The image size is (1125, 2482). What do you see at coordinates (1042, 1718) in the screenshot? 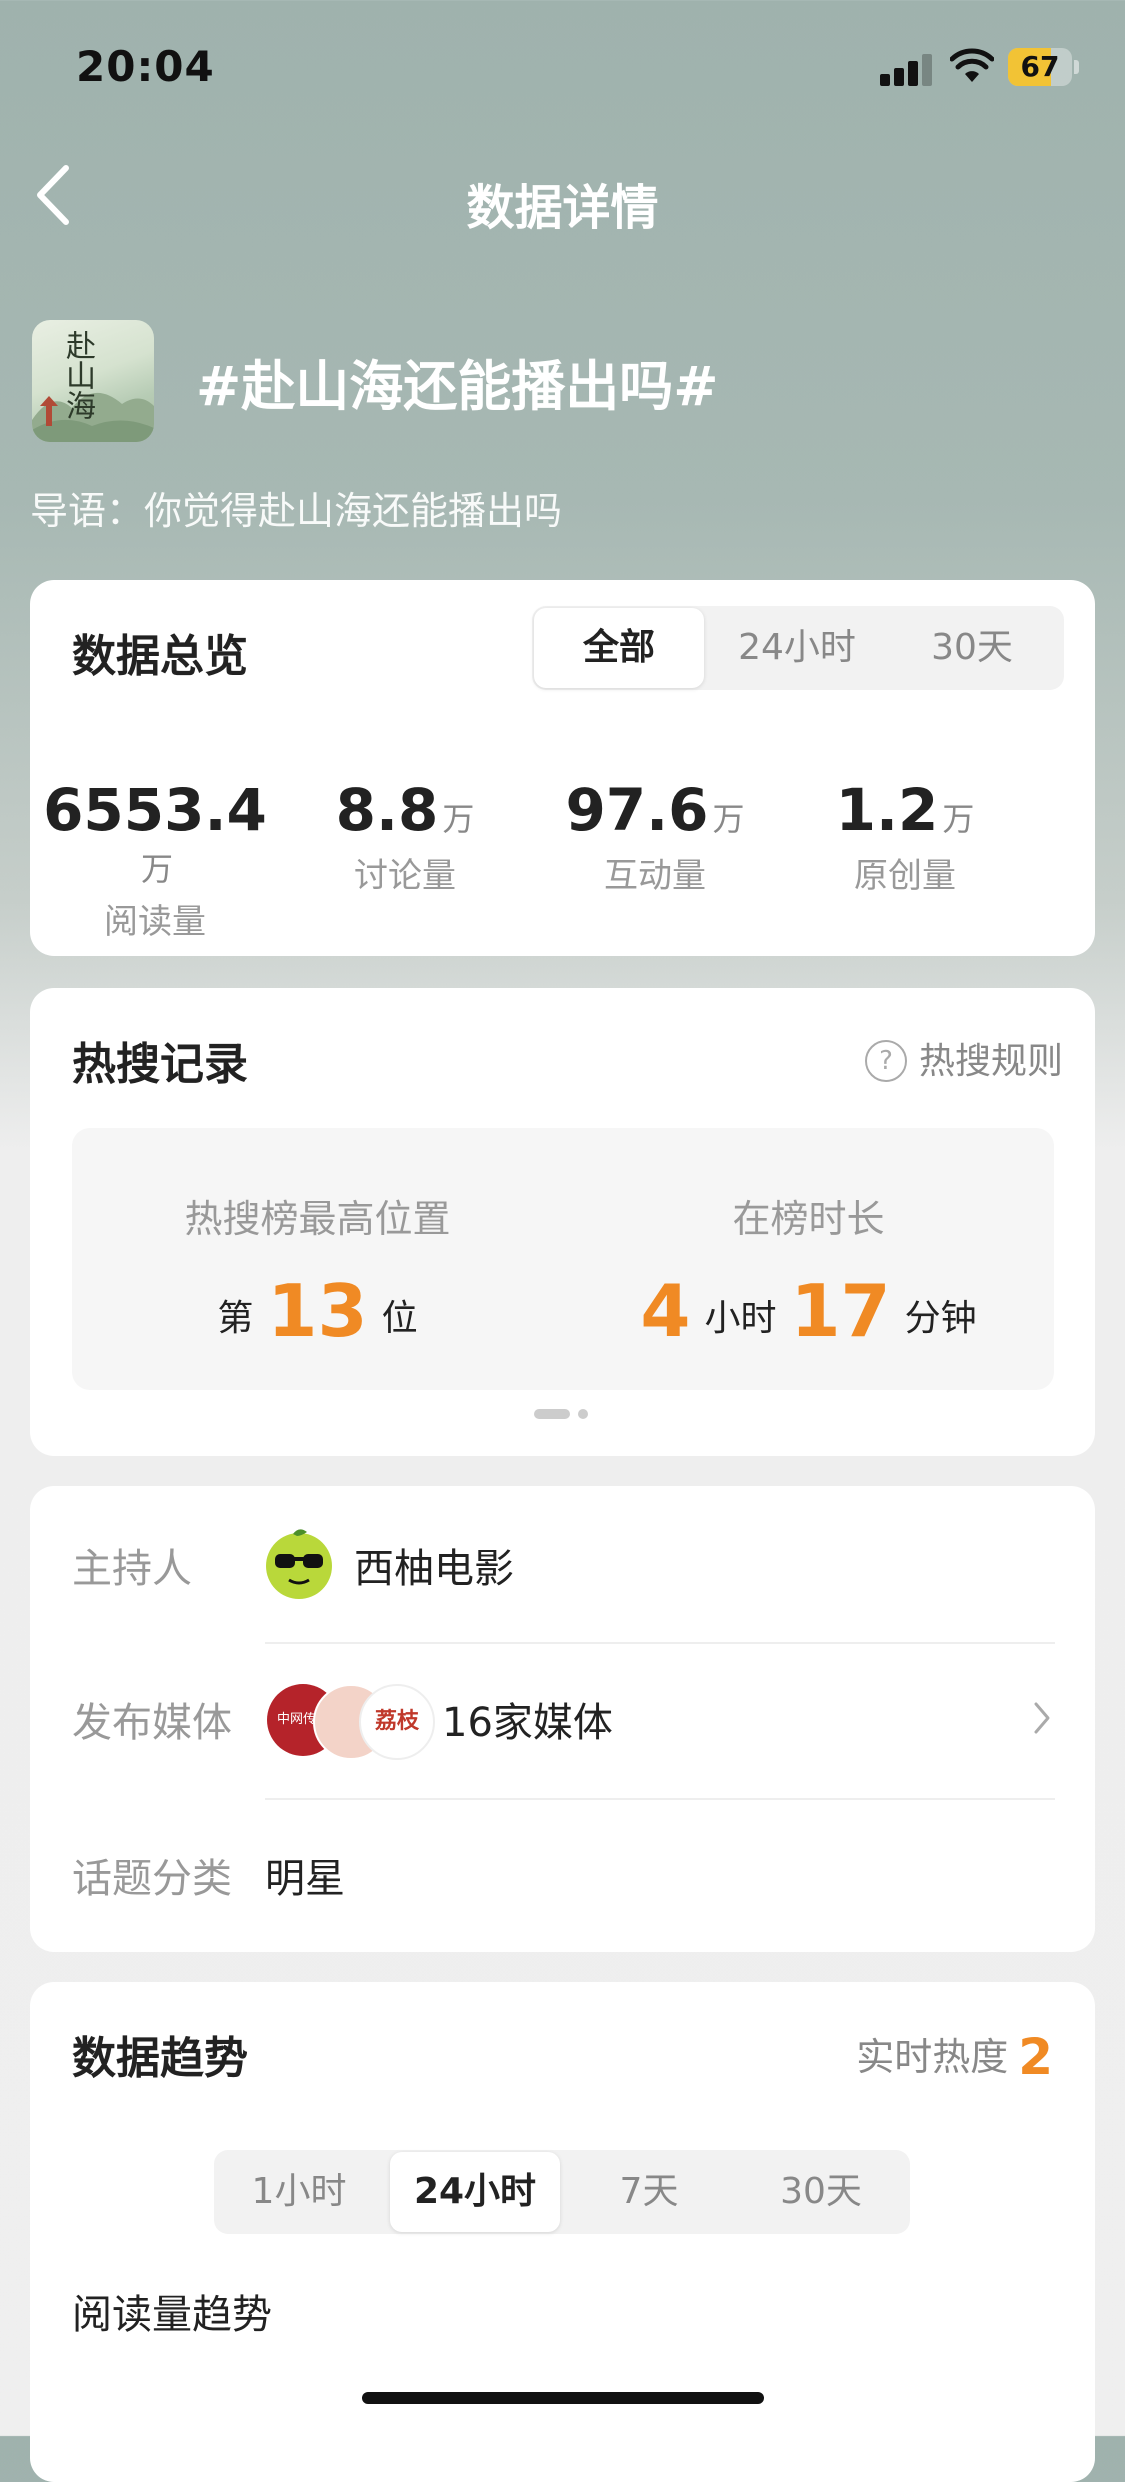
I see `chevron-right-icon` at bounding box center [1042, 1718].